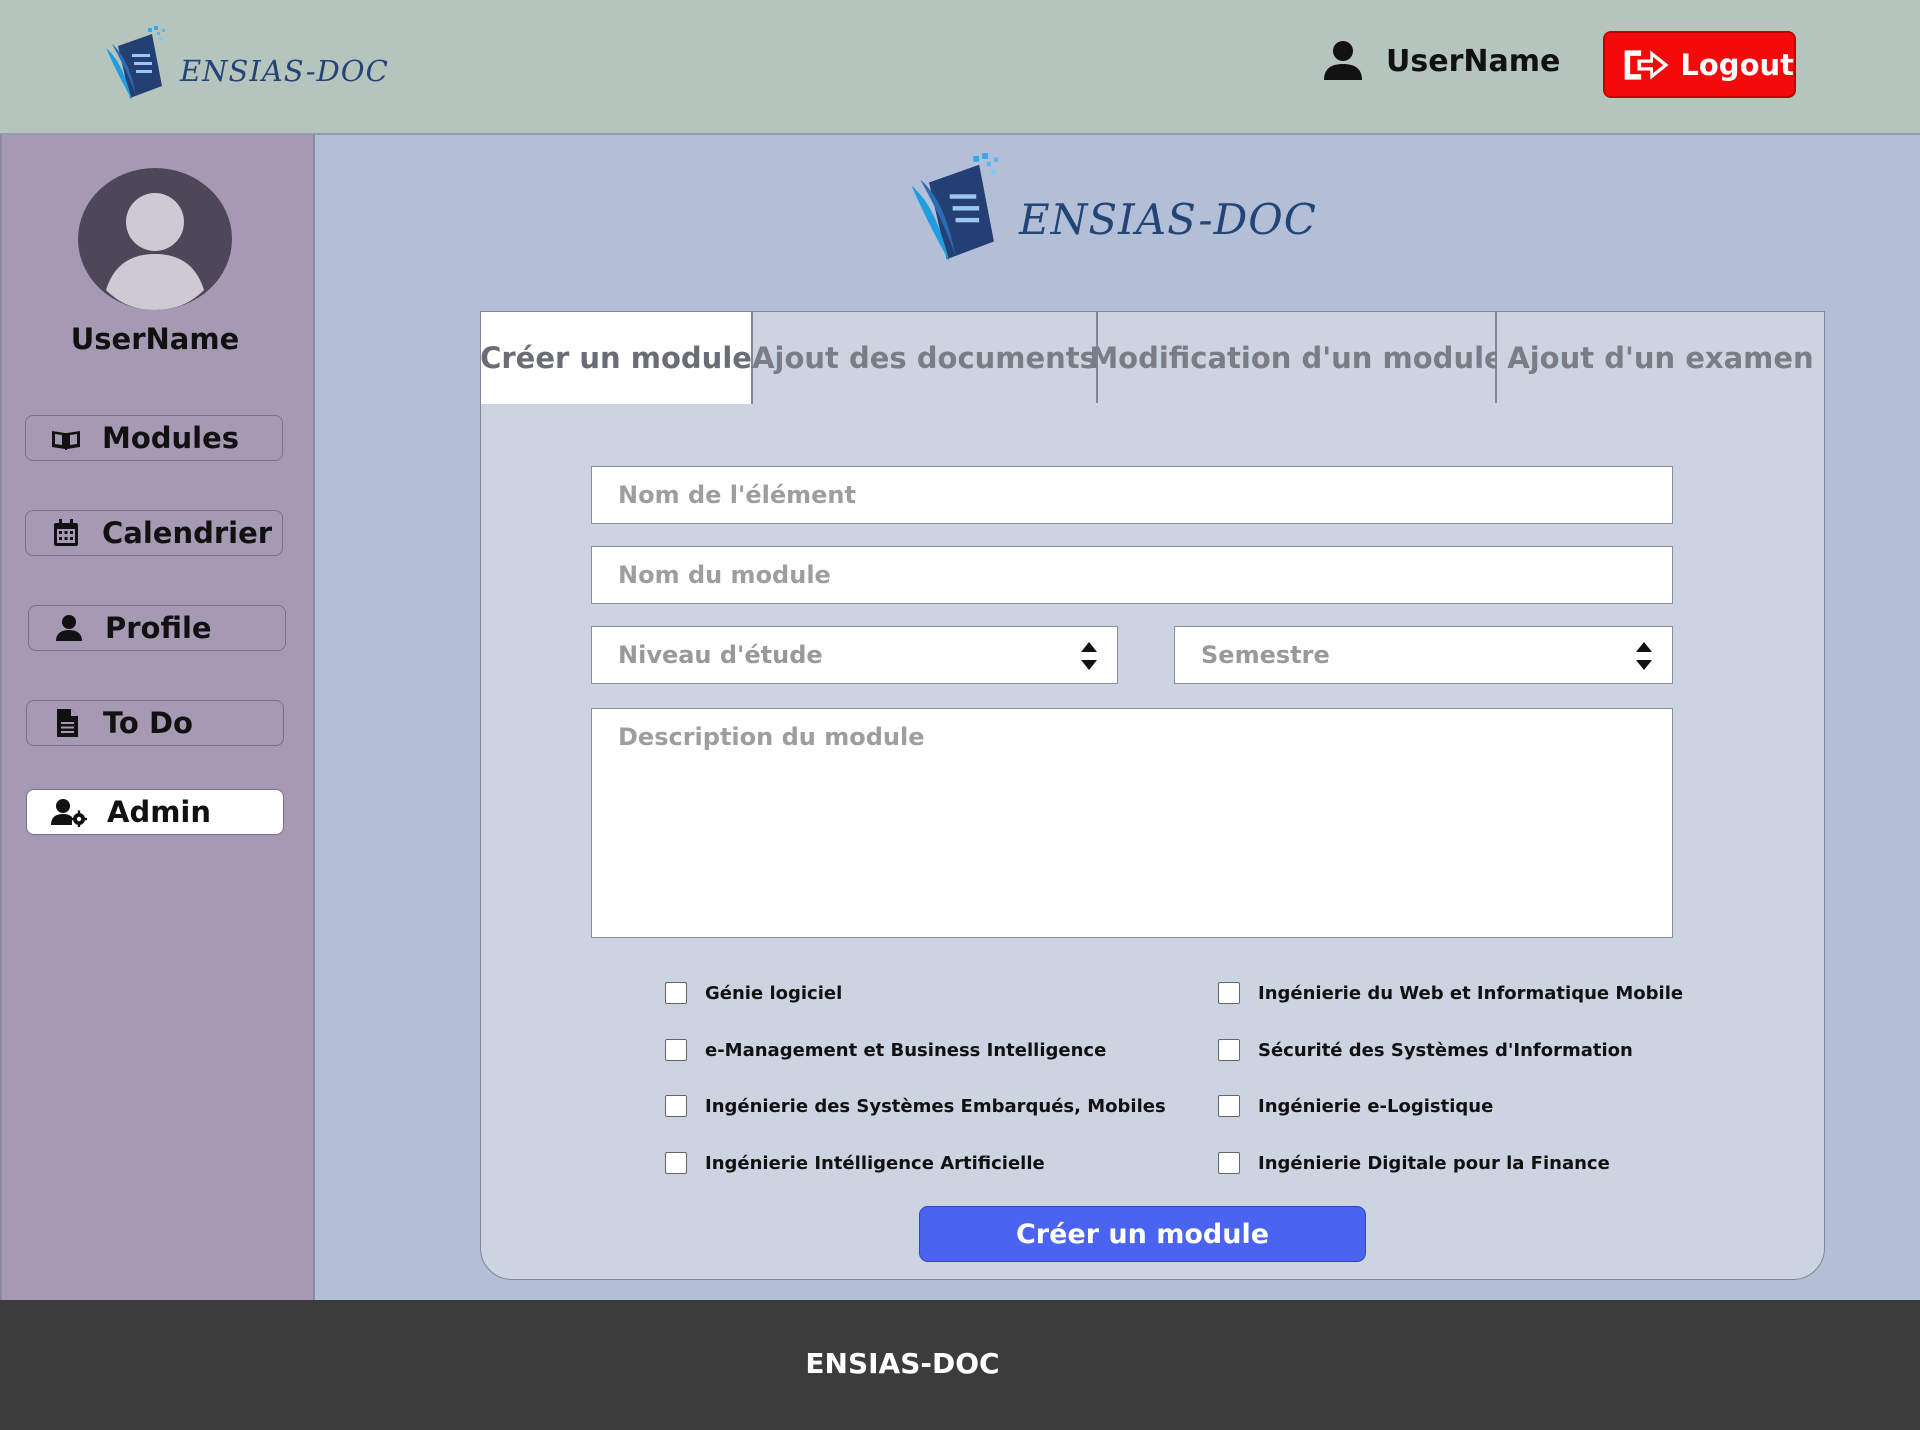 This screenshot has width=1920, height=1430. Describe the element at coordinates (854, 655) in the screenshot. I see `niveau-select: Niveau d'étude` at that location.